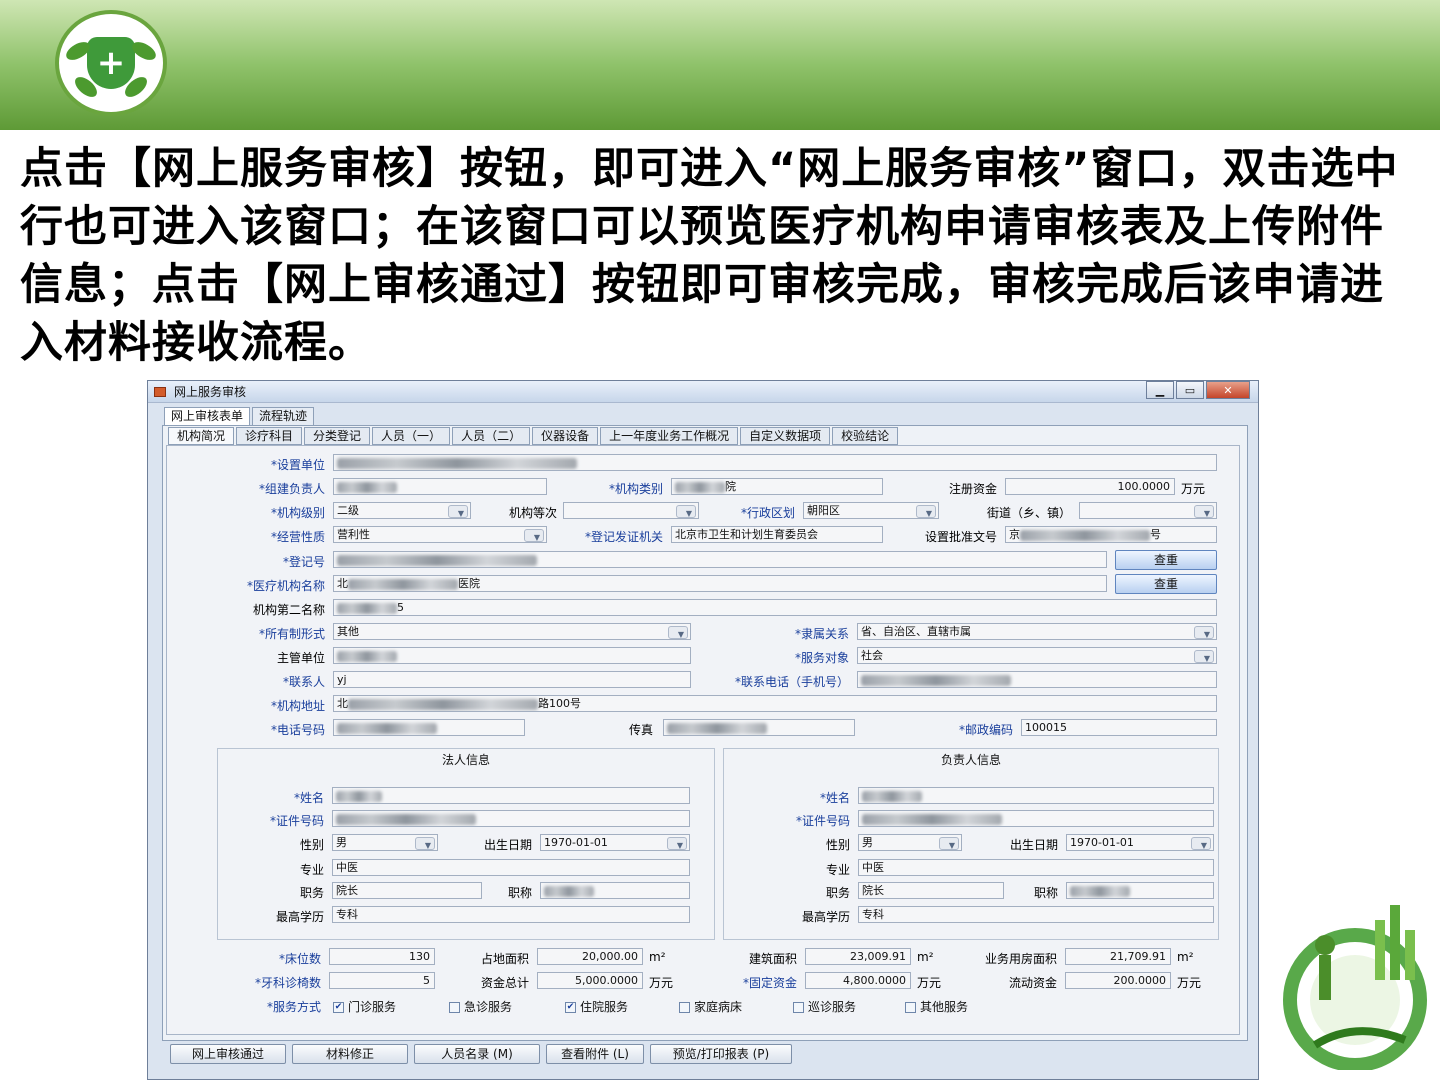 This screenshot has width=1440, height=1080. What do you see at coordinates (1140, 842) in the screenshot?
I see `head-birth-picker: 1970-01-01 ▼` at bounding box center [1140, 842].